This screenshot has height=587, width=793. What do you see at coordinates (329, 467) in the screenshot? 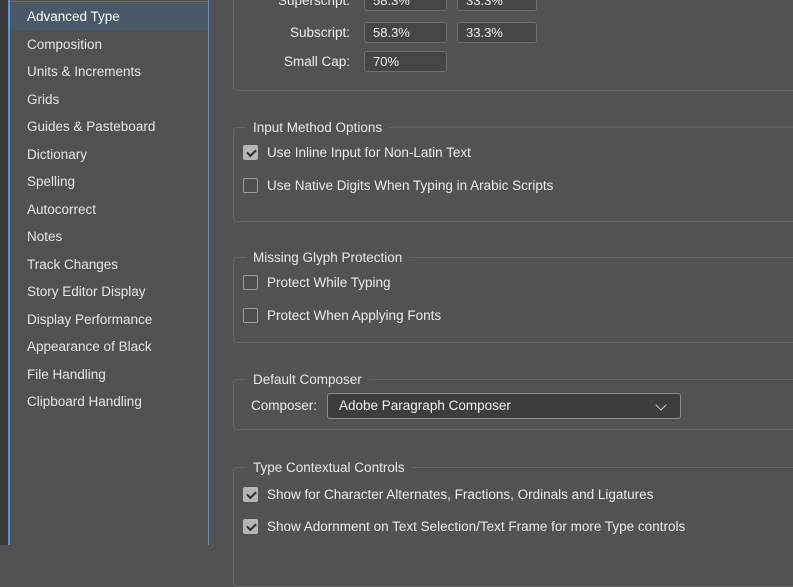
I see `type-contextual-controls-title: Type Contextual Controls` at bounding box center [329, 467].